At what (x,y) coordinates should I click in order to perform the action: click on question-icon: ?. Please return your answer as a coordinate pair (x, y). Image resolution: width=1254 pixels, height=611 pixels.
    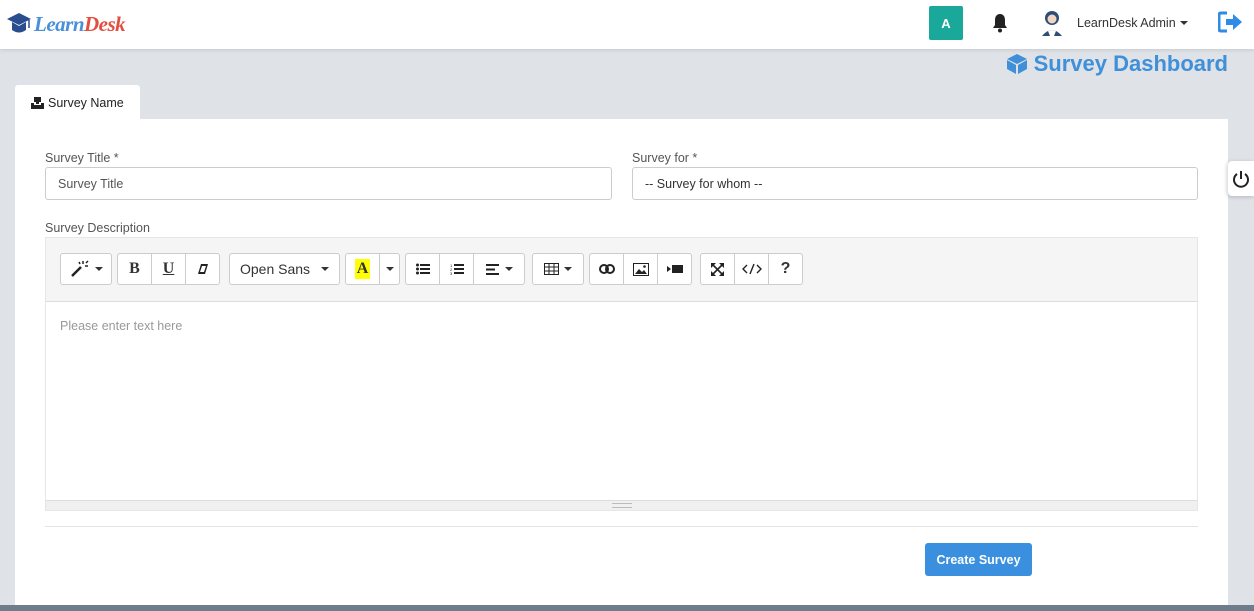
    Looking at the image, I should click on (785, 268).